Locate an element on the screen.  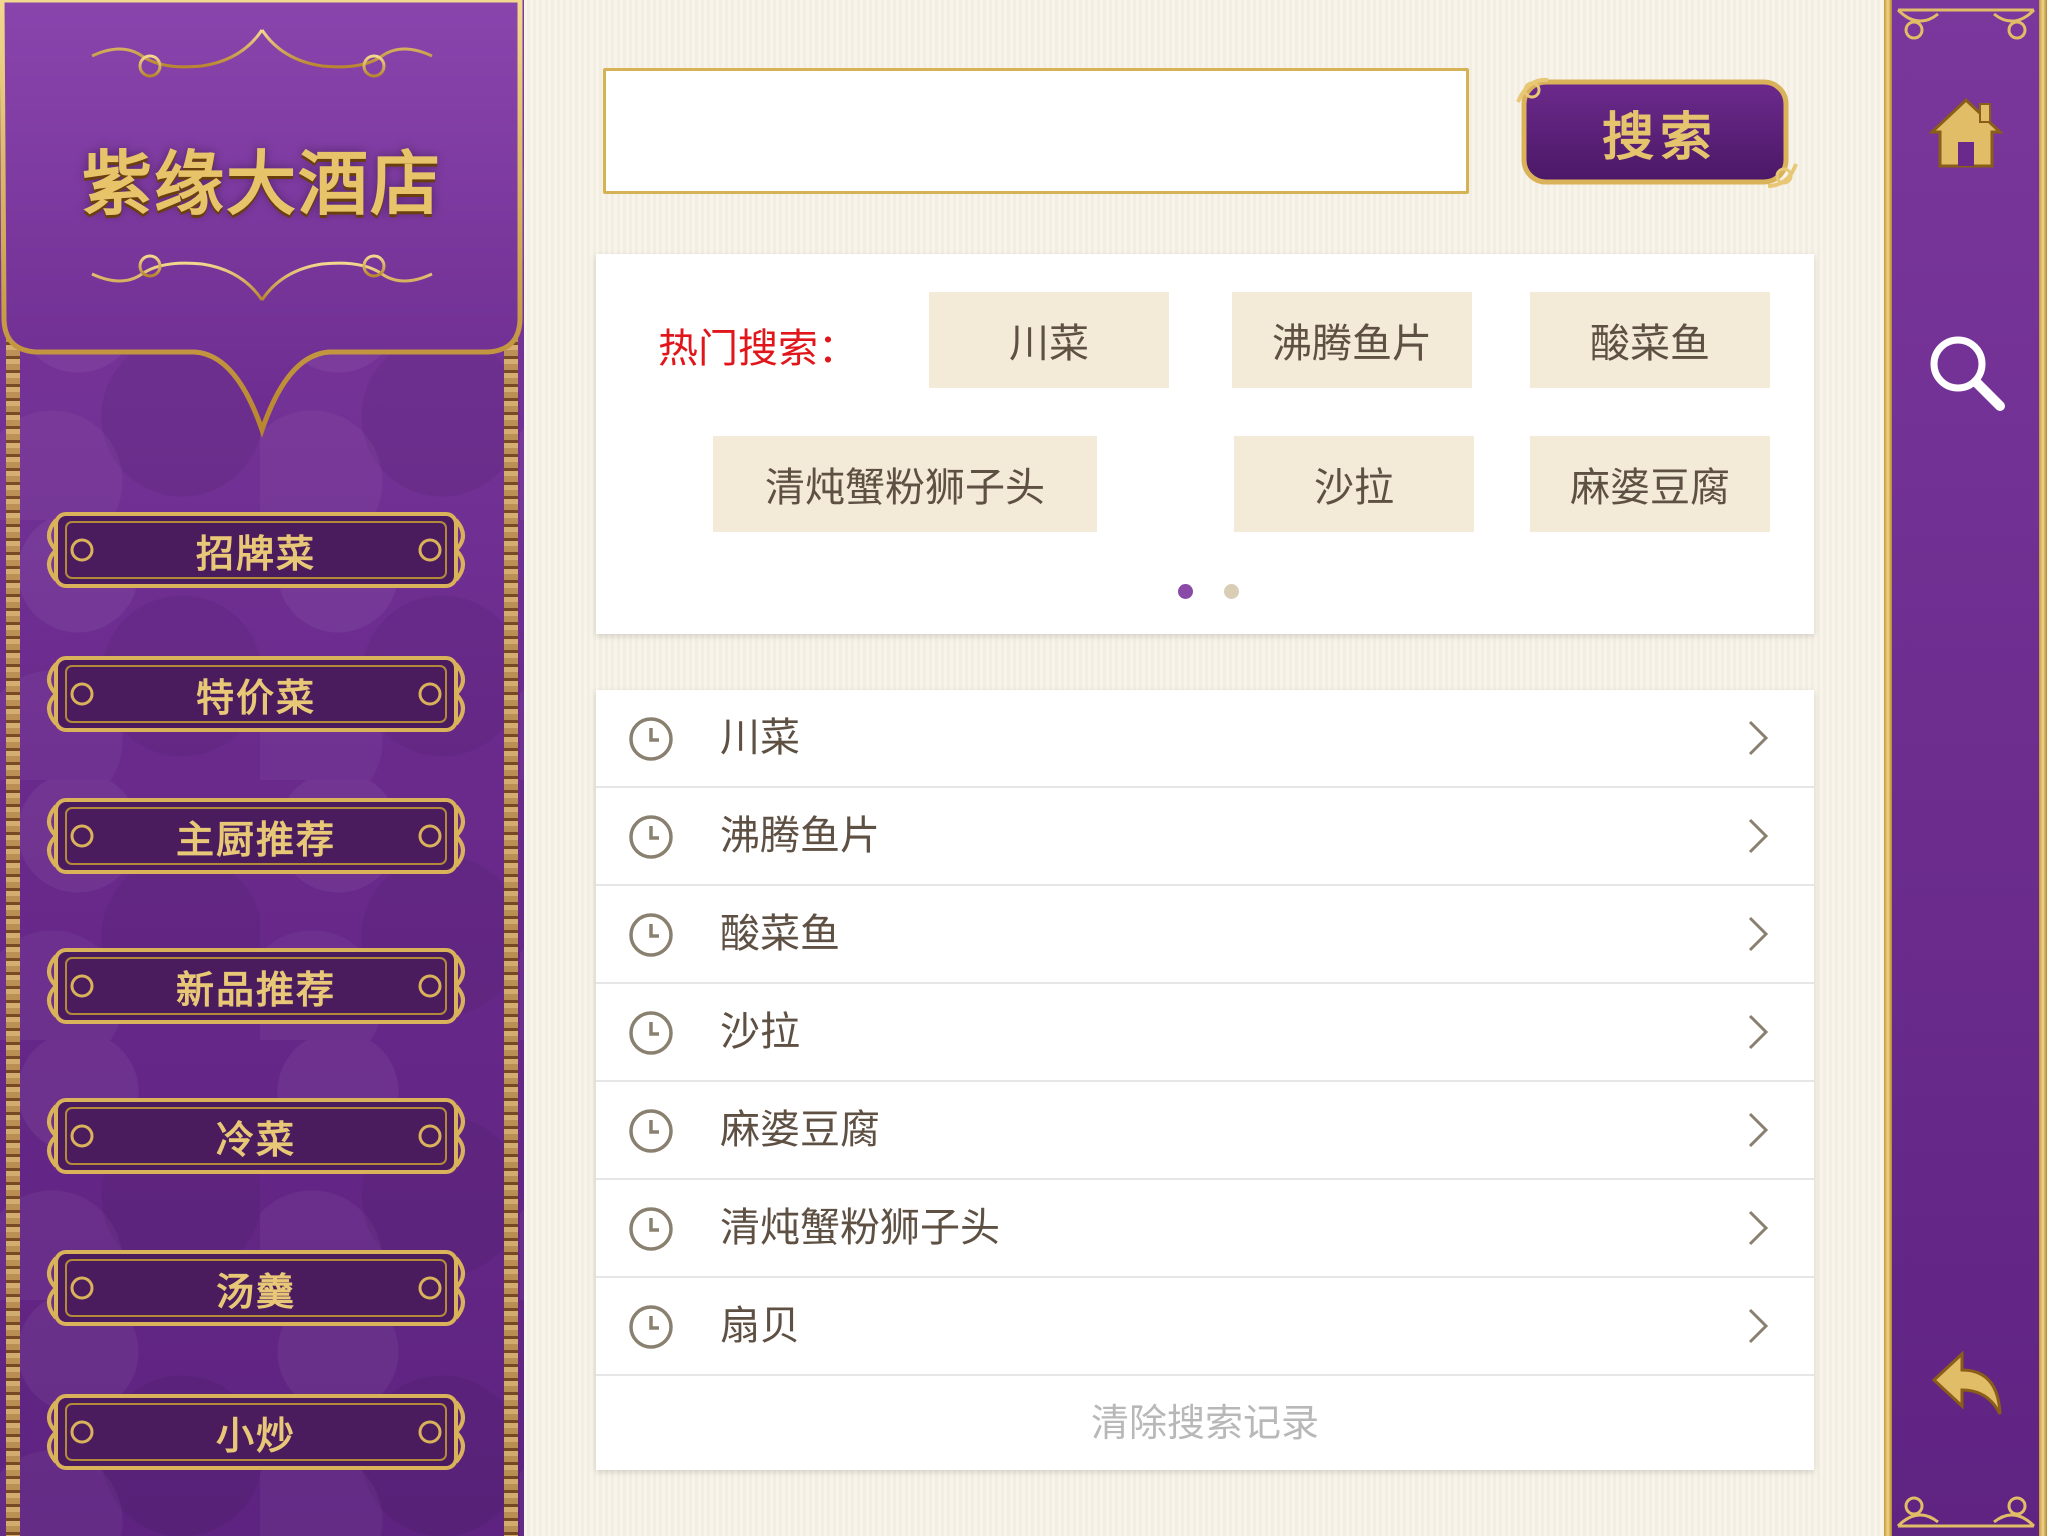
history-item: 沙拉 is located at coordinates (1205, 1033).